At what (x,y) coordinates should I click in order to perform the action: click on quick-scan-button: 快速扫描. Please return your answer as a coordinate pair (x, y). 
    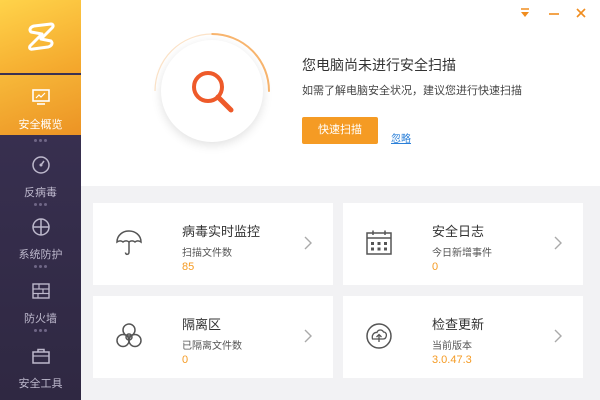
    Looking at the image, I should click on (340, 130).